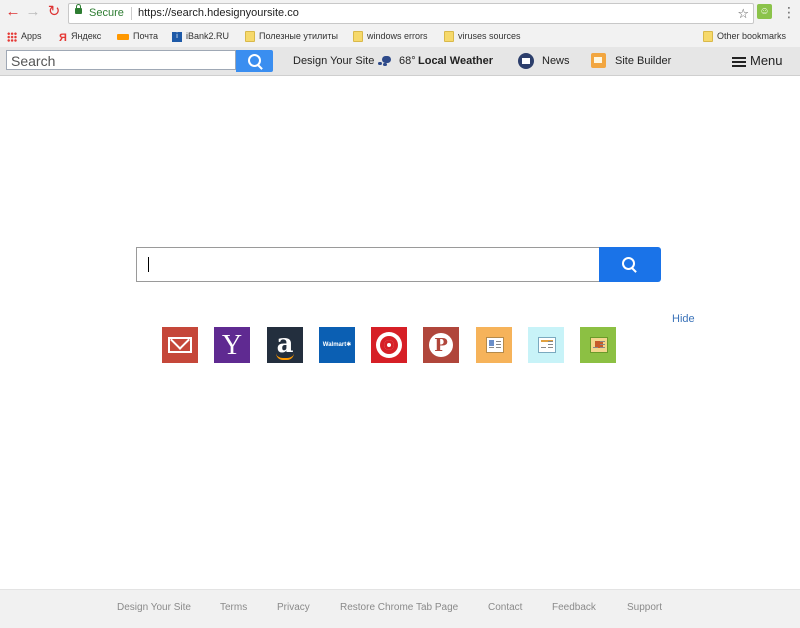  I want to click on gmail-envelope-icon, so click(180, 345).